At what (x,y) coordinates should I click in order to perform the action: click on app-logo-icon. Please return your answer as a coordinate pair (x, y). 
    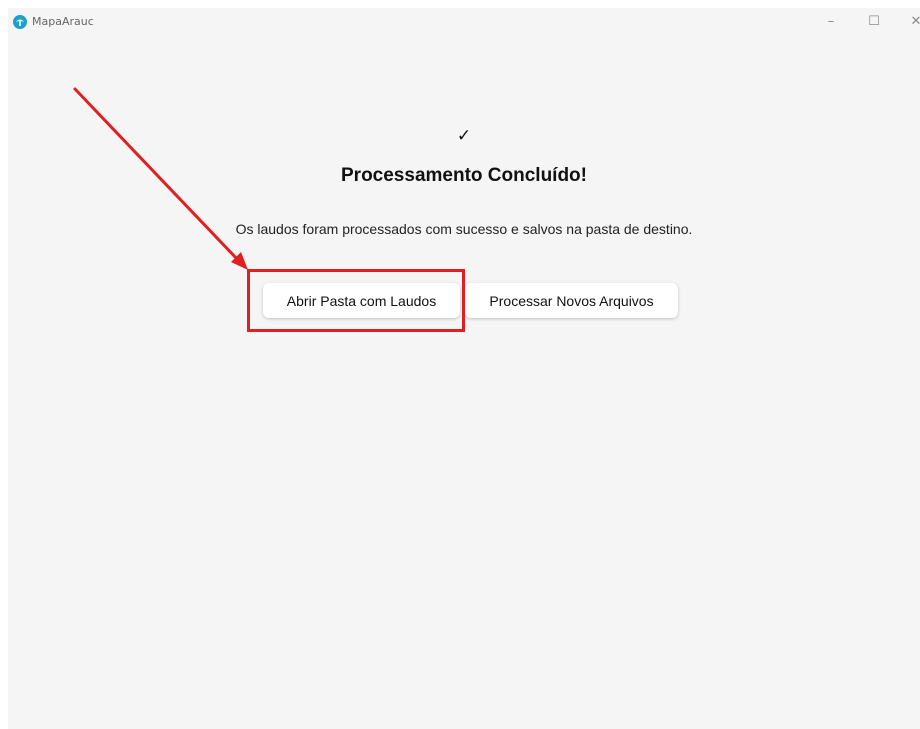
    Looking at the image, I should click on (20, 22).